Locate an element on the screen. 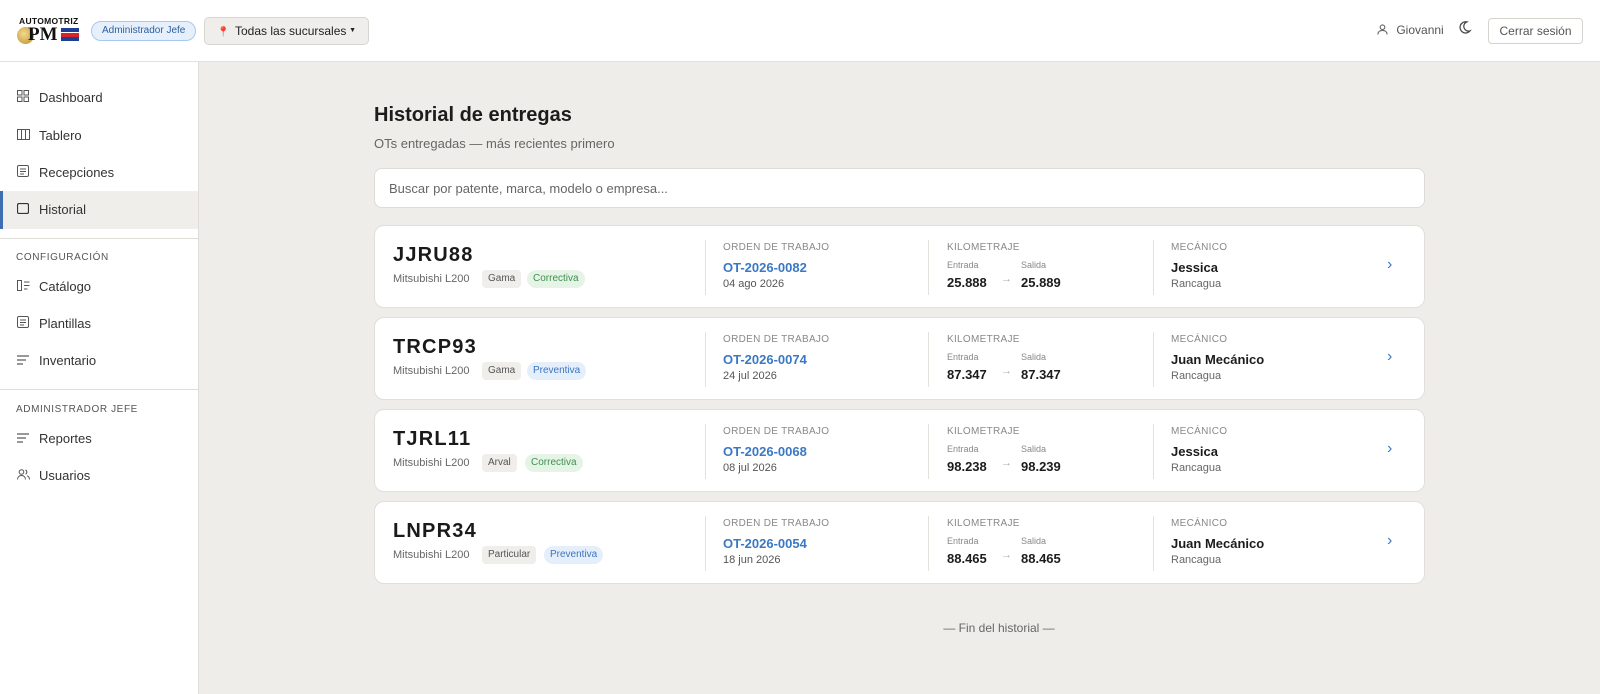  client-tag: Gama is located at coordinates (502, 279).